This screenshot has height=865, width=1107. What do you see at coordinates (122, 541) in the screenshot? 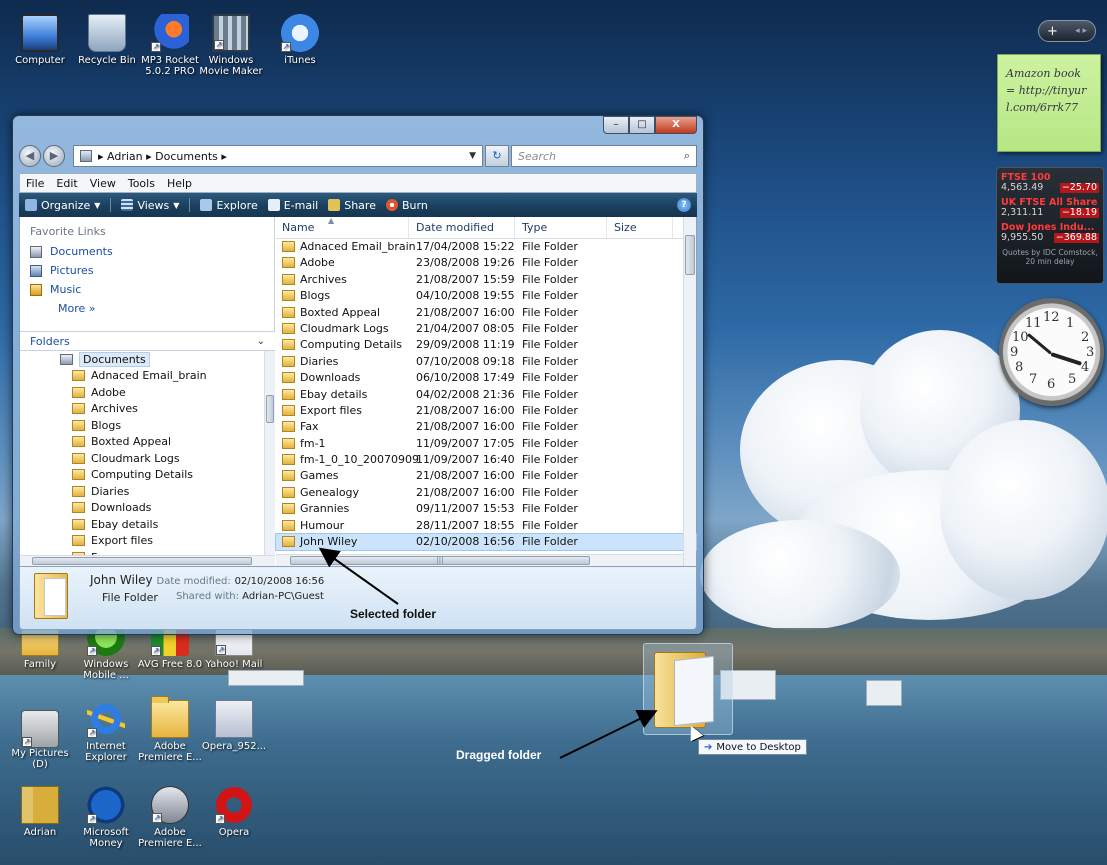
I see `tree-item-label: Export files` at bounding box center [122, 541].